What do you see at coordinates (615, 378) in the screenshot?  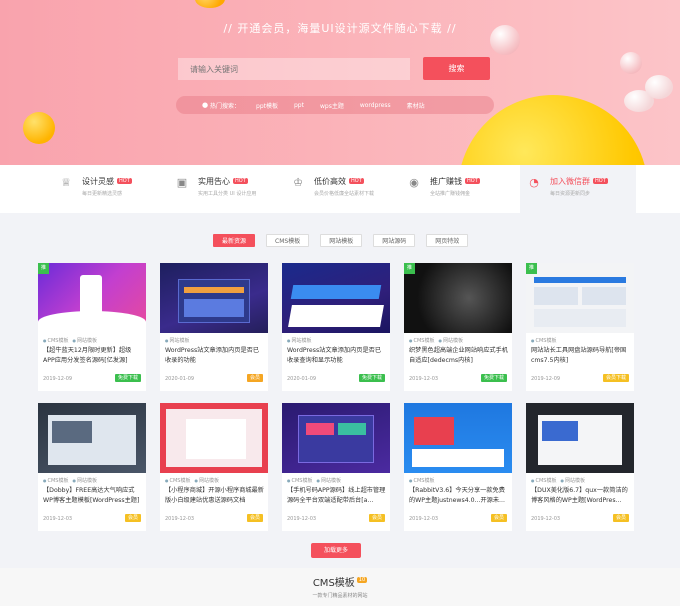 I see `price-badge: 会员下载` at bounding box center [615, 378].